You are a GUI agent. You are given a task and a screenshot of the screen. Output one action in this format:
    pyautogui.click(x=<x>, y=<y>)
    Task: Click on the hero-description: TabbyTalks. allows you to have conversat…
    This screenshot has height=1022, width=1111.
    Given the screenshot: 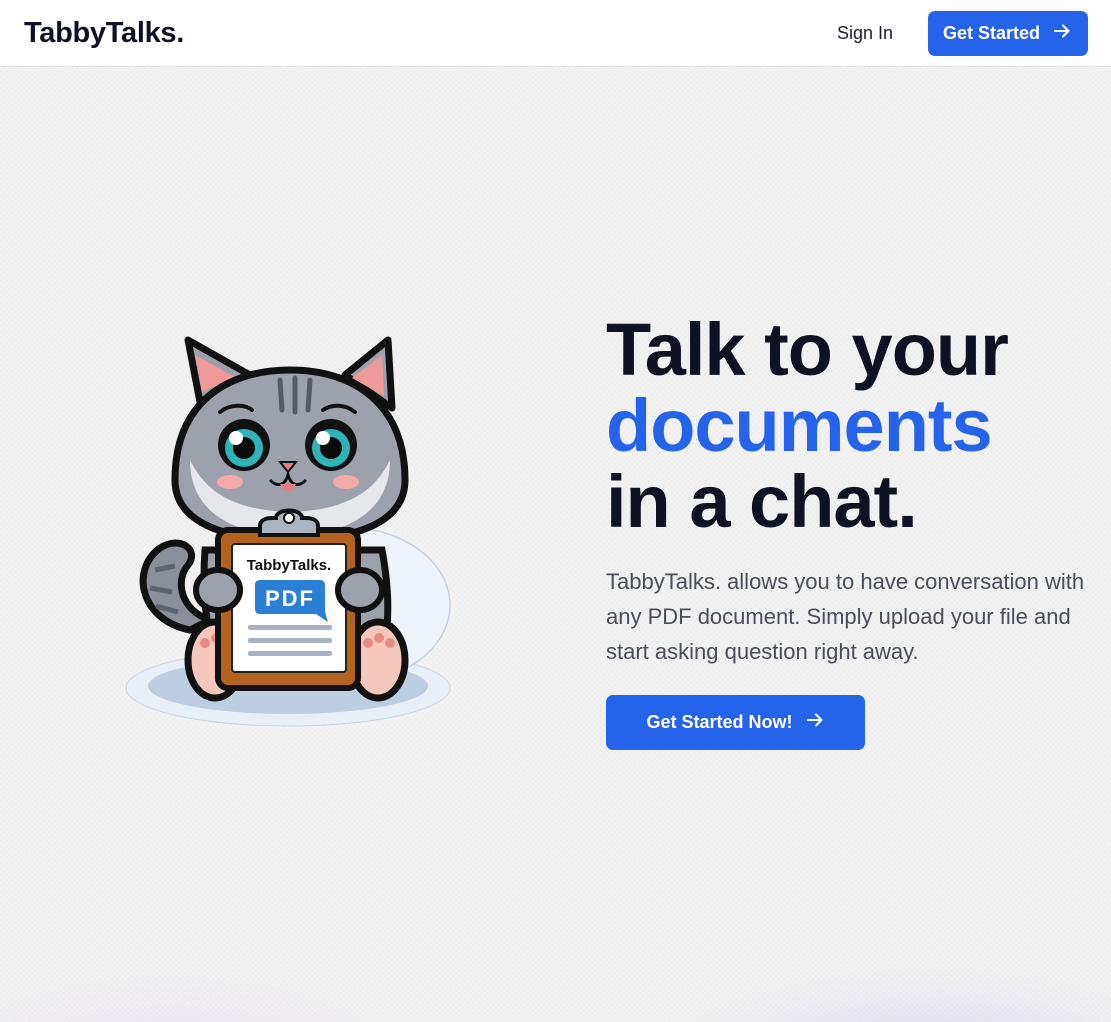 What is the action you would take?
    pyautogui.click(x=845, y=616)
    